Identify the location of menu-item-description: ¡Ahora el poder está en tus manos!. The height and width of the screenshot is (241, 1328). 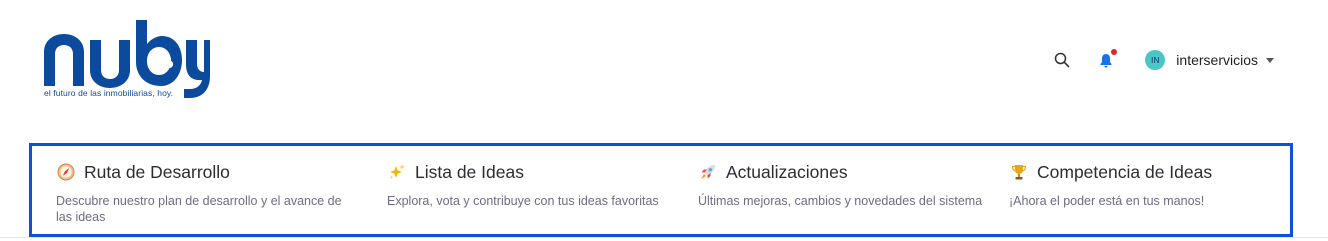
(1107, 201).